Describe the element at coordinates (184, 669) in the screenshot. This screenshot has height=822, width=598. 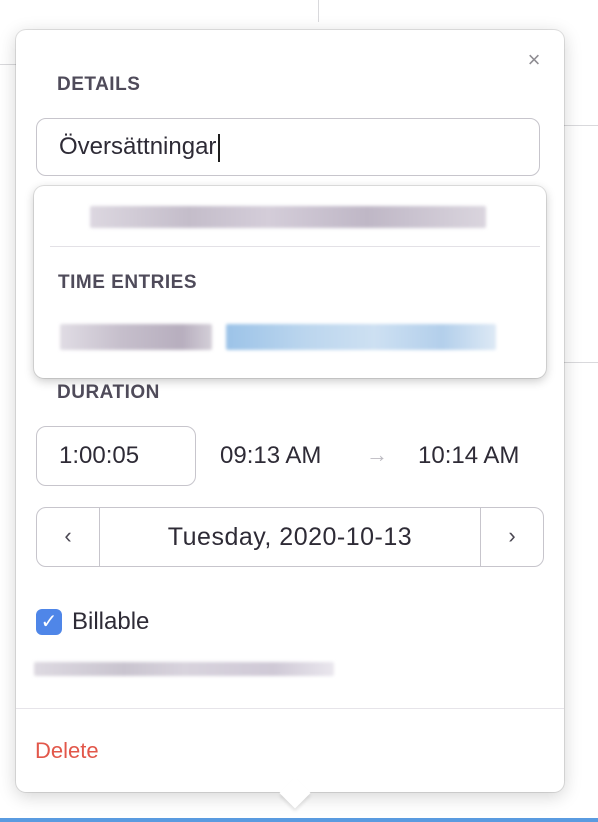
I see `redacted-project` at that location.